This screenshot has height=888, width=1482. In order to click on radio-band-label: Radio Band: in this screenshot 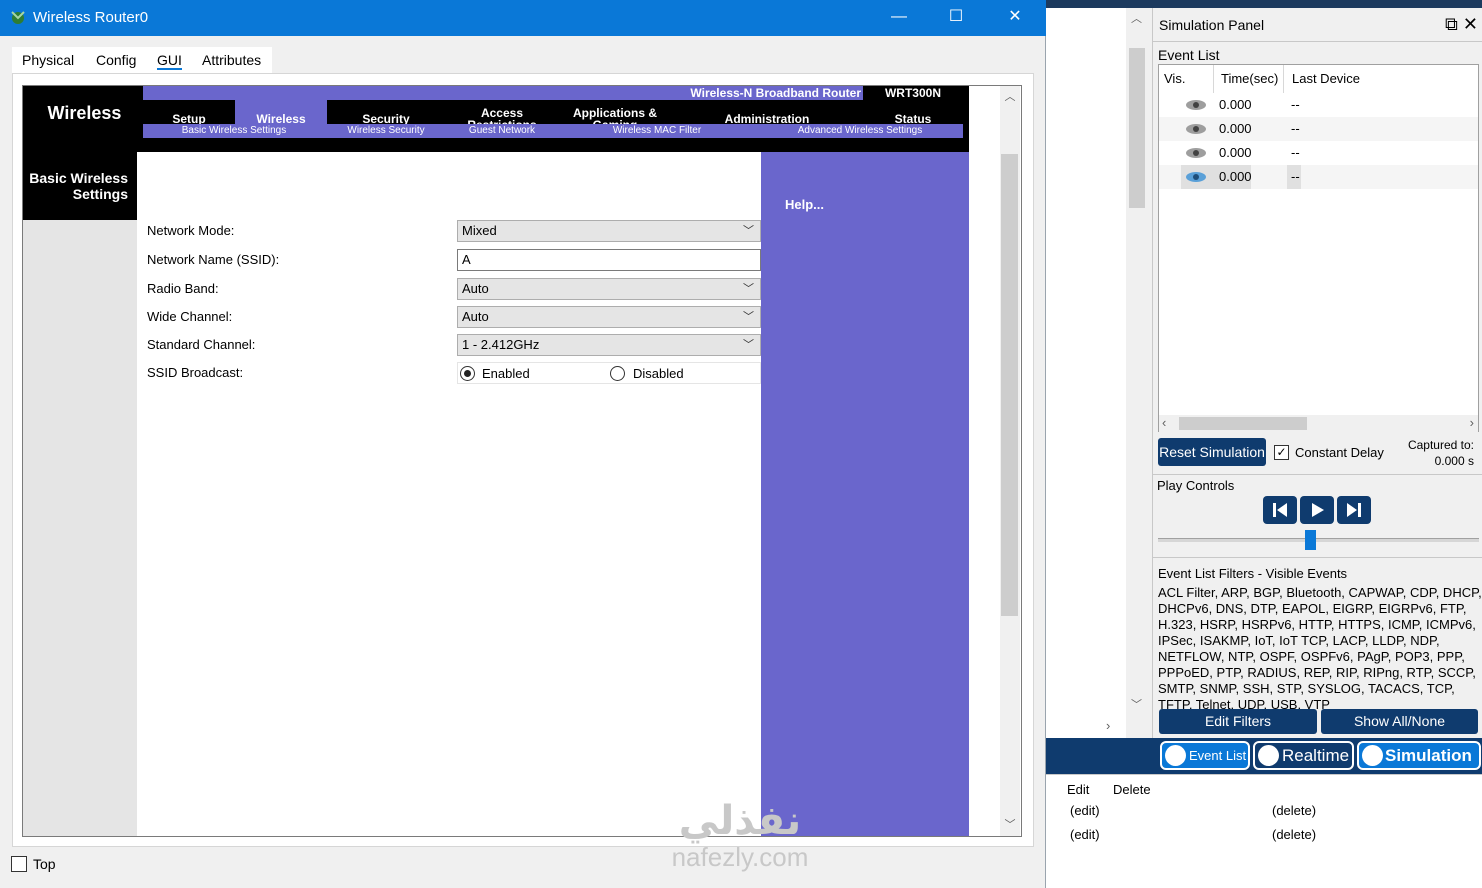, I will do `click(183, 288)`.